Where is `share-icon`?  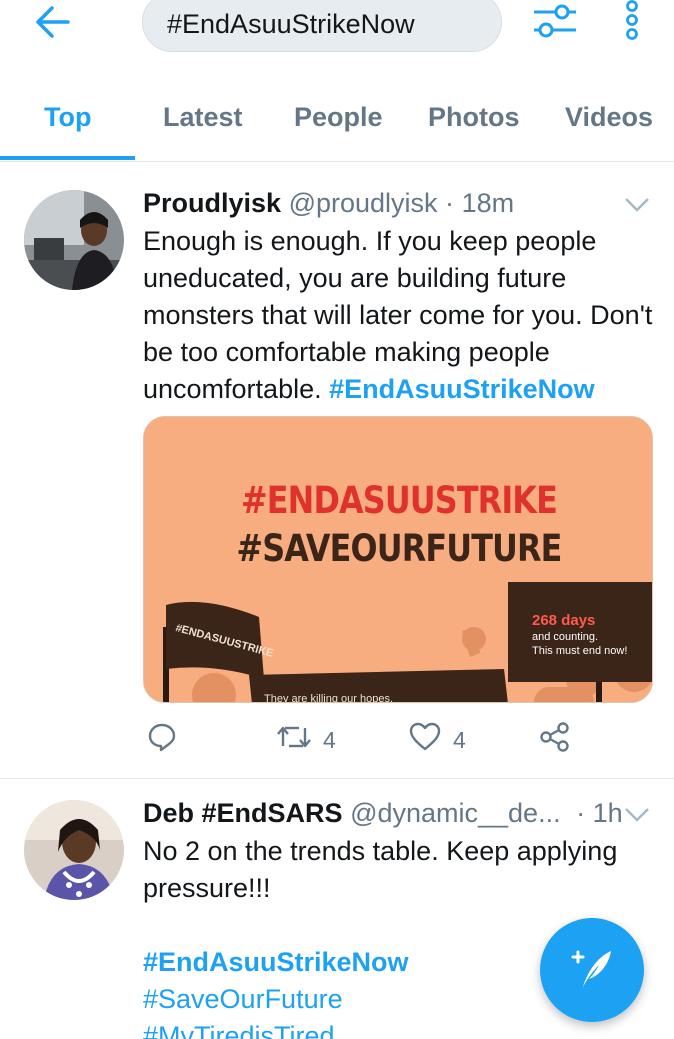 share-icon is located at coordinates (555, 740).